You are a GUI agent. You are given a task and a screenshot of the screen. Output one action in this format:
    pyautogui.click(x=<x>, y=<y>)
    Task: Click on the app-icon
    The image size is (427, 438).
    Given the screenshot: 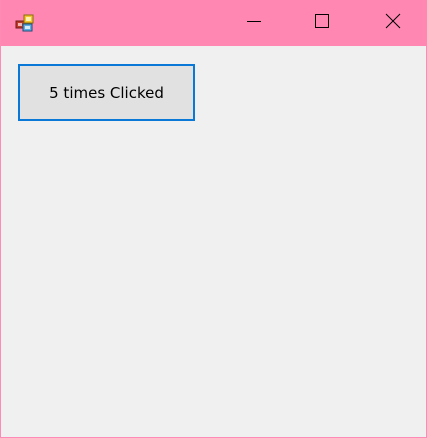 What is the action you would take?
    pyautogui.click(x=25, y=23)
    